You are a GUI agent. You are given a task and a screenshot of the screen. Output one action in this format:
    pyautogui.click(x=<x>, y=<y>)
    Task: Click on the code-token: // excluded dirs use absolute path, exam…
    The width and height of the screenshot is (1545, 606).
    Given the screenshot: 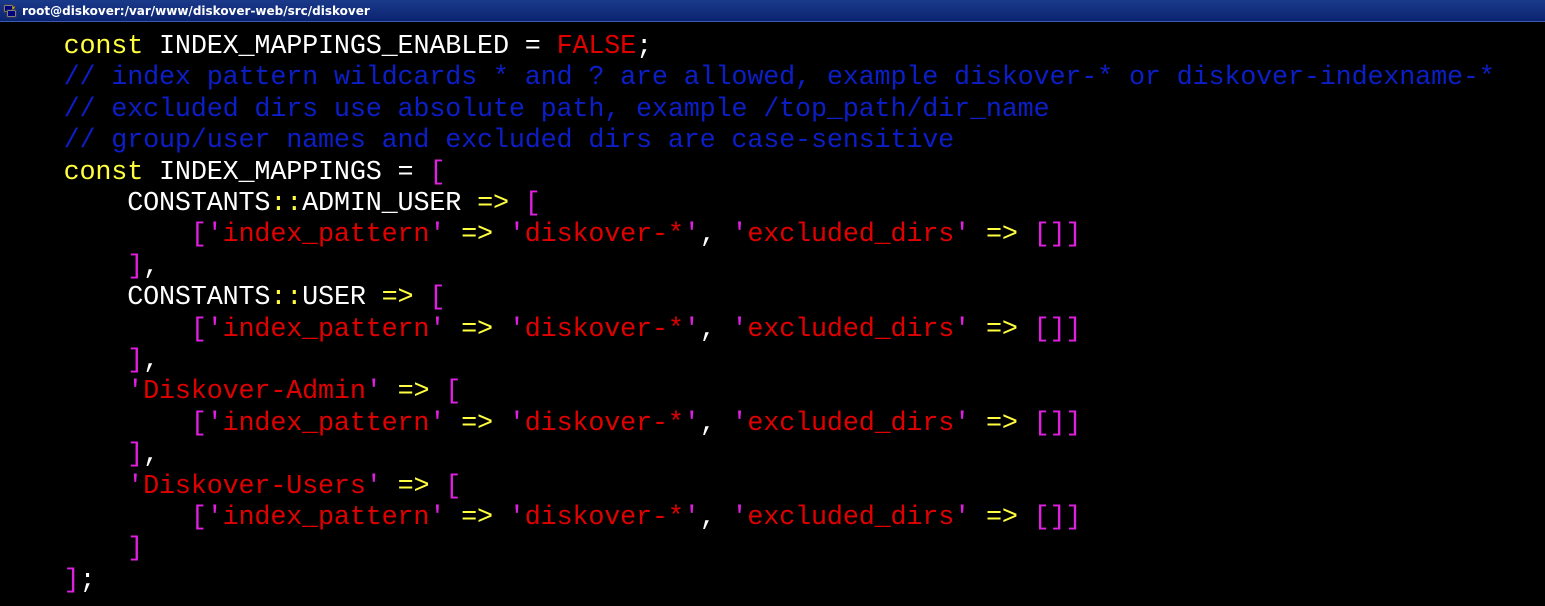 What is the action you would take?
    pyautogui.click(x=525, y=109)
    